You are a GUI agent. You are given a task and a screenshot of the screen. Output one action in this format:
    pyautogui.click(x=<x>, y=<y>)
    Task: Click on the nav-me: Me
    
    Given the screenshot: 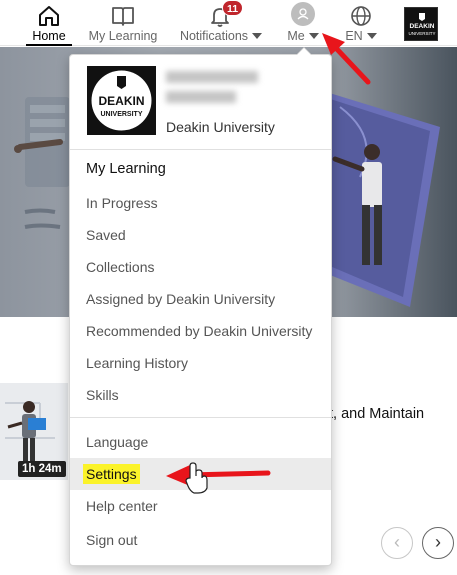 What is the action you would take?
    pyautogui.click(x=303, y=23)
    